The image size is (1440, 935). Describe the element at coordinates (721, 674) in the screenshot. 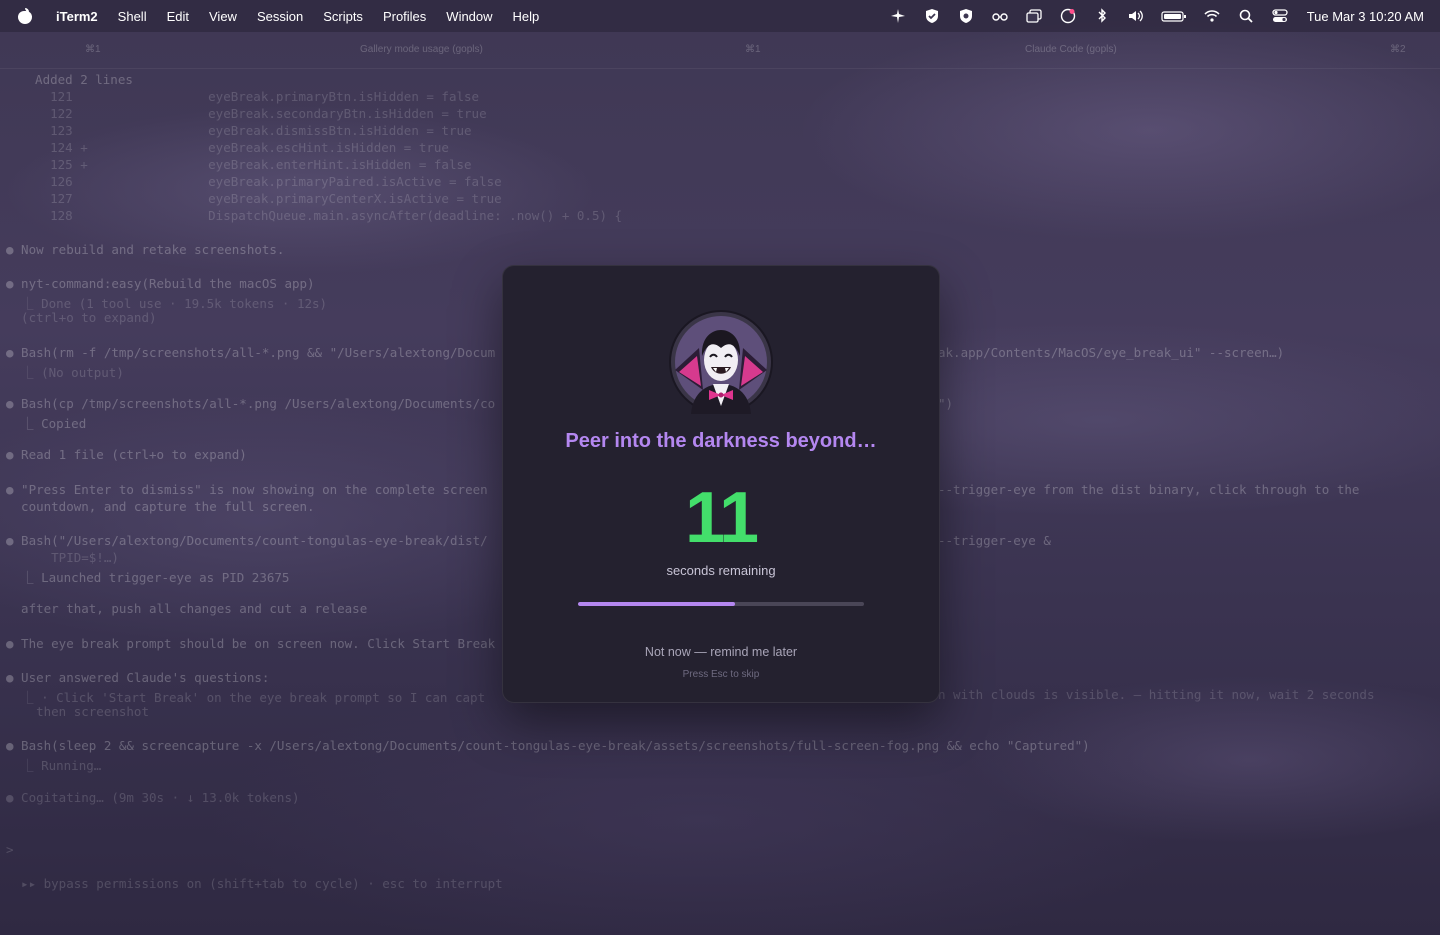

I see `esc-skip-hint: Press Esc to skip` at that location.